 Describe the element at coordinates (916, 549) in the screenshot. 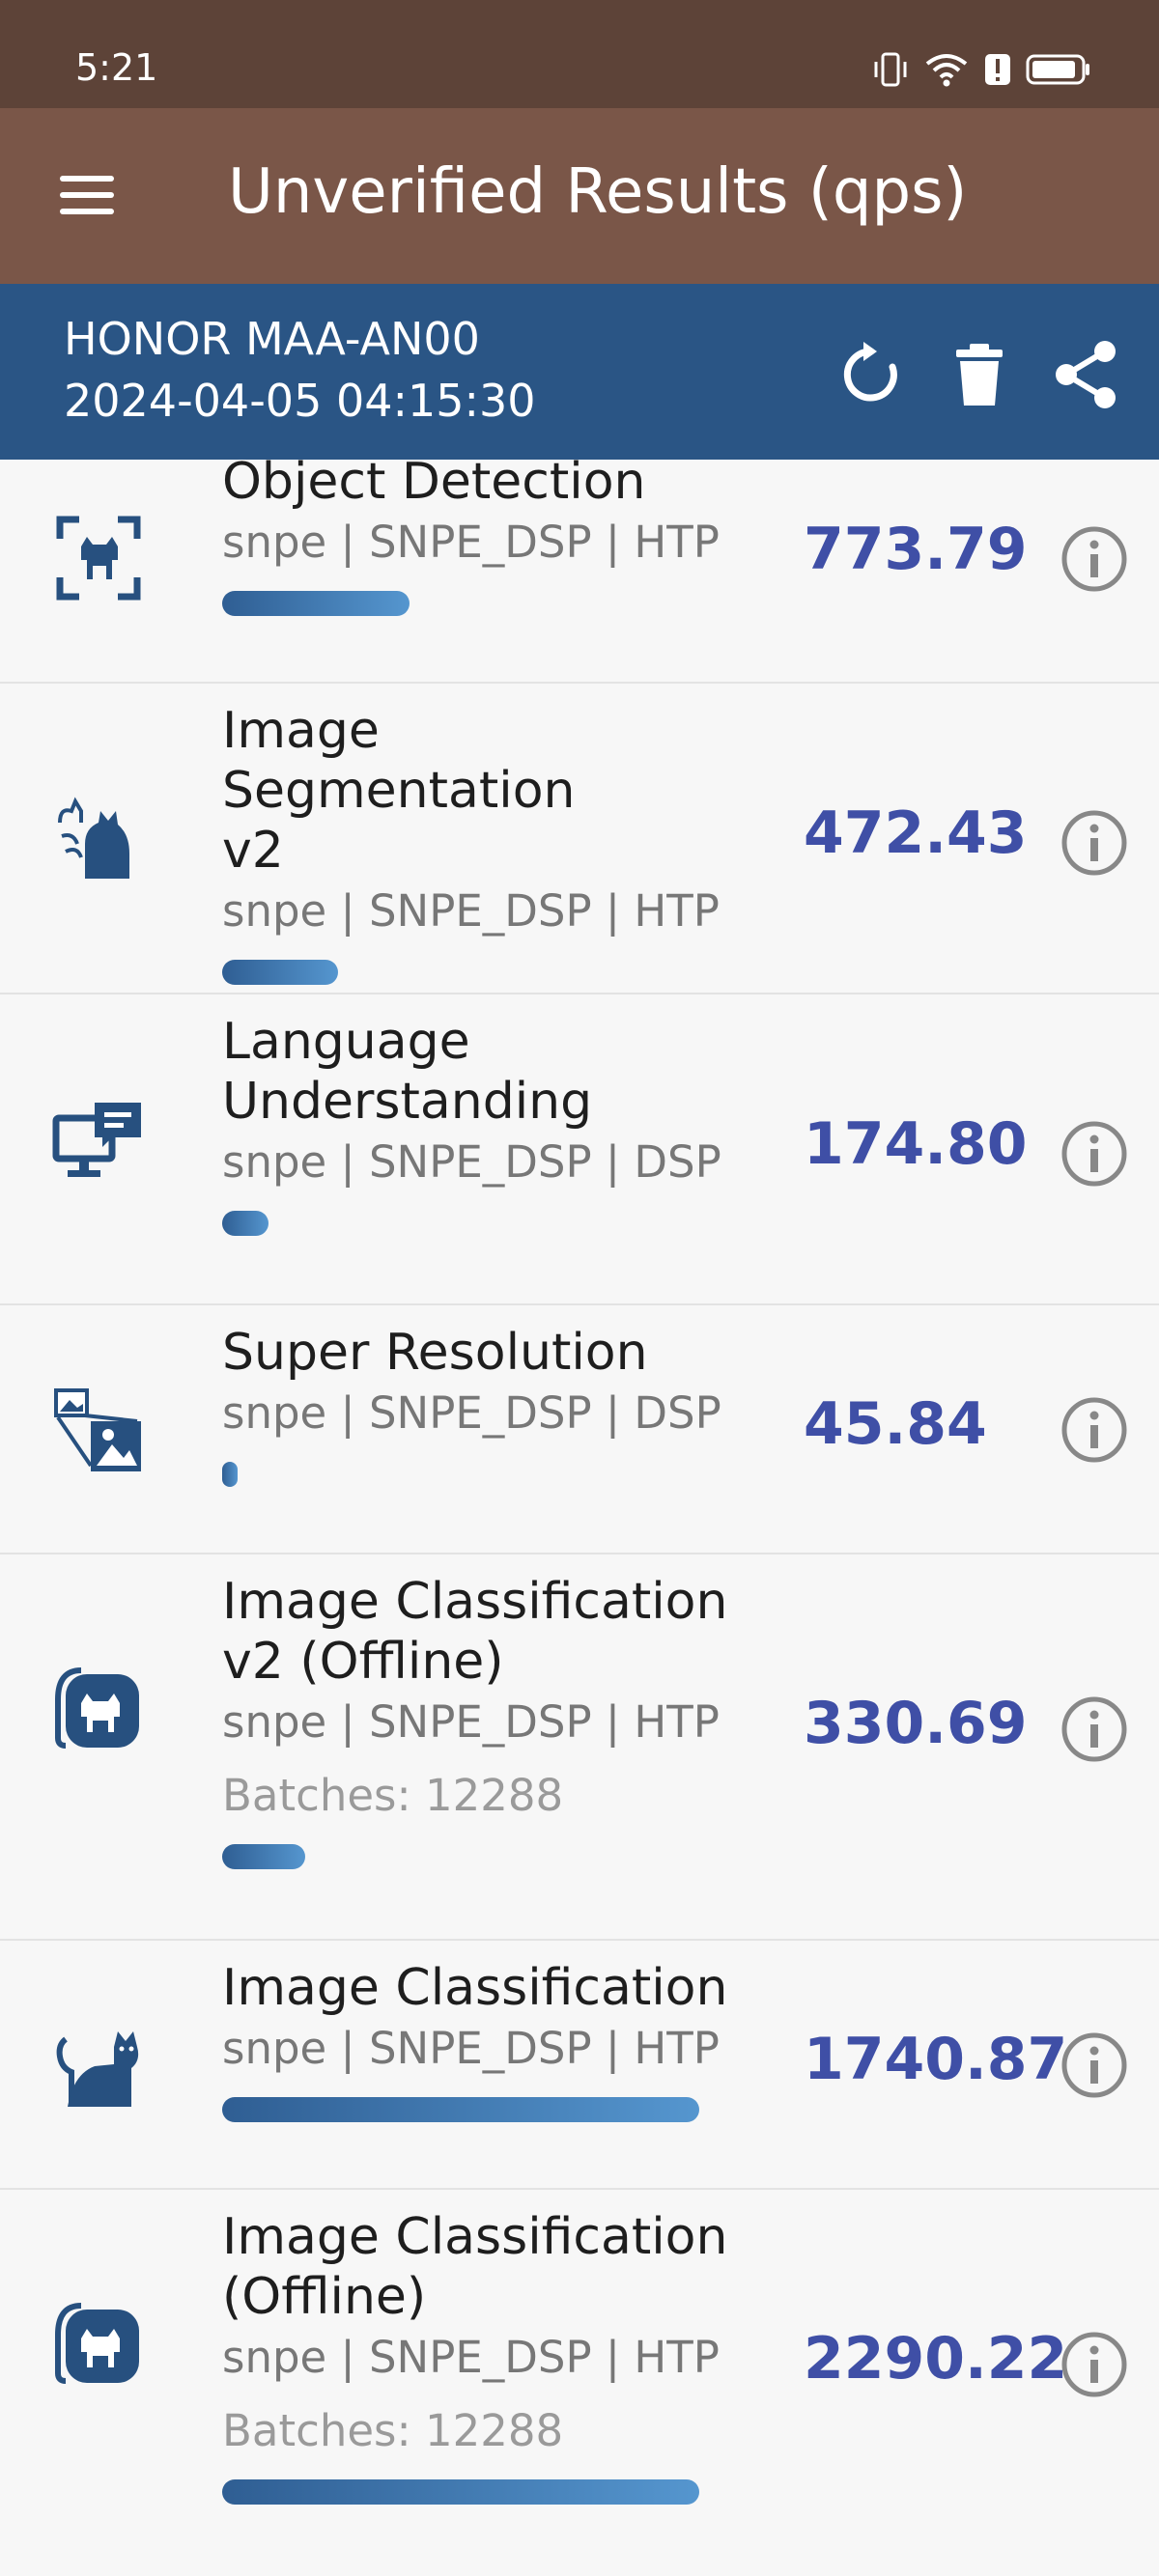

I see `result-score: 773.79` at that location.